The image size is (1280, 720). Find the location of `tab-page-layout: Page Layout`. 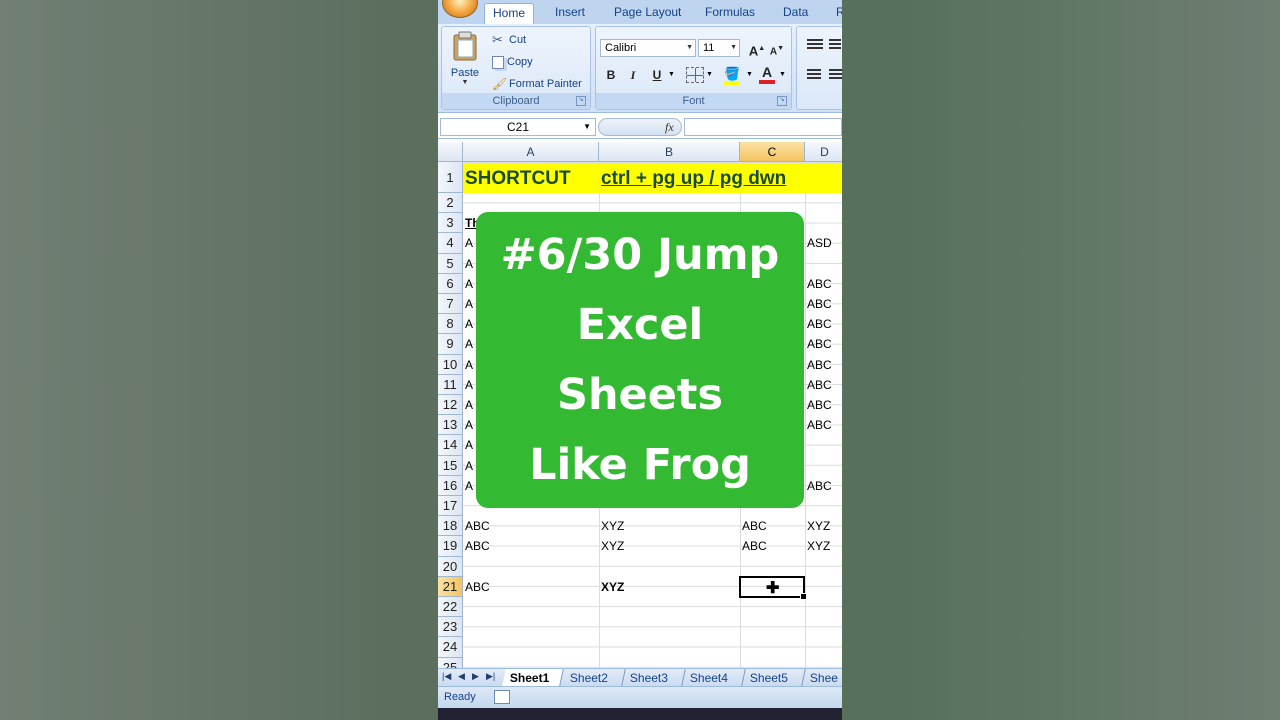

tab-page-layout: Page Layout is located at coordinates (647, 13).